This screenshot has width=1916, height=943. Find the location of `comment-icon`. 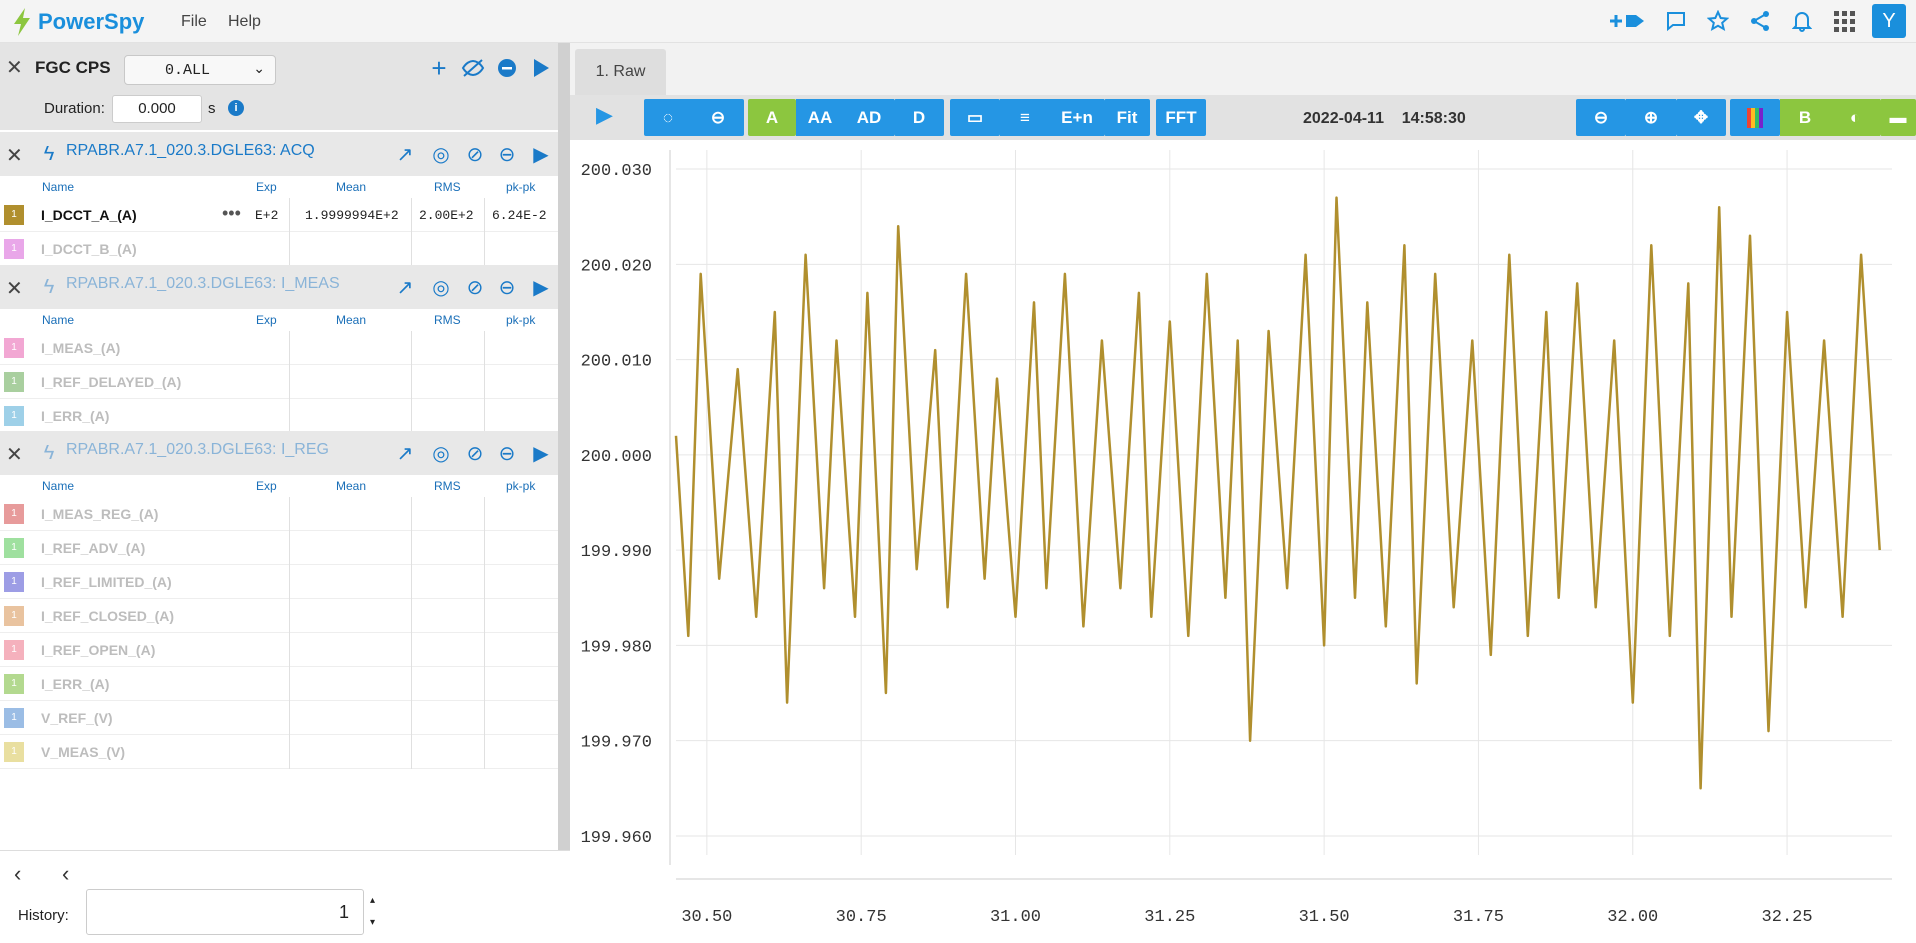

comment-icon is located at coordinates (1676, 21).